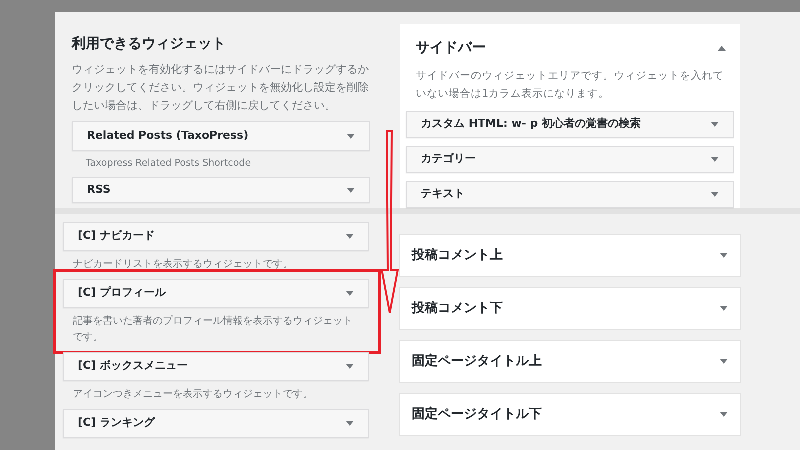 This screenshot has height=450, width=800. Describe the element at coordinates (221, 136) in the screenshot. I see `widget-item: Related Posts (TaxoPress)` at that location.